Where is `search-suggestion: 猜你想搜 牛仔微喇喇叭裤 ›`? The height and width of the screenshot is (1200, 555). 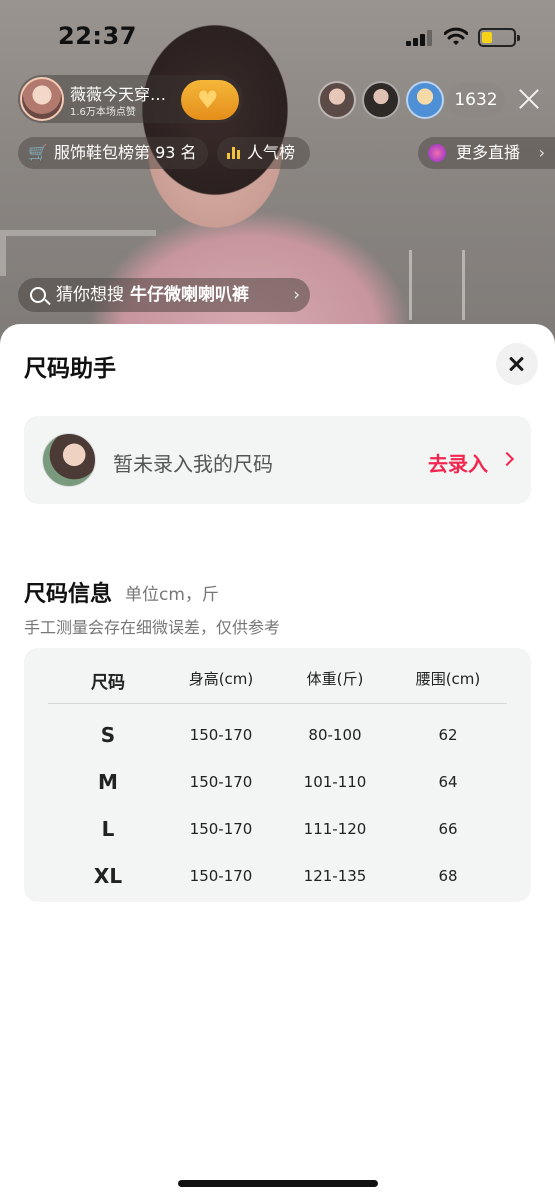
search-suggestion: 猜你想搜 牛仔微喇喇叭裤 › is located at coordinates (164, 295).